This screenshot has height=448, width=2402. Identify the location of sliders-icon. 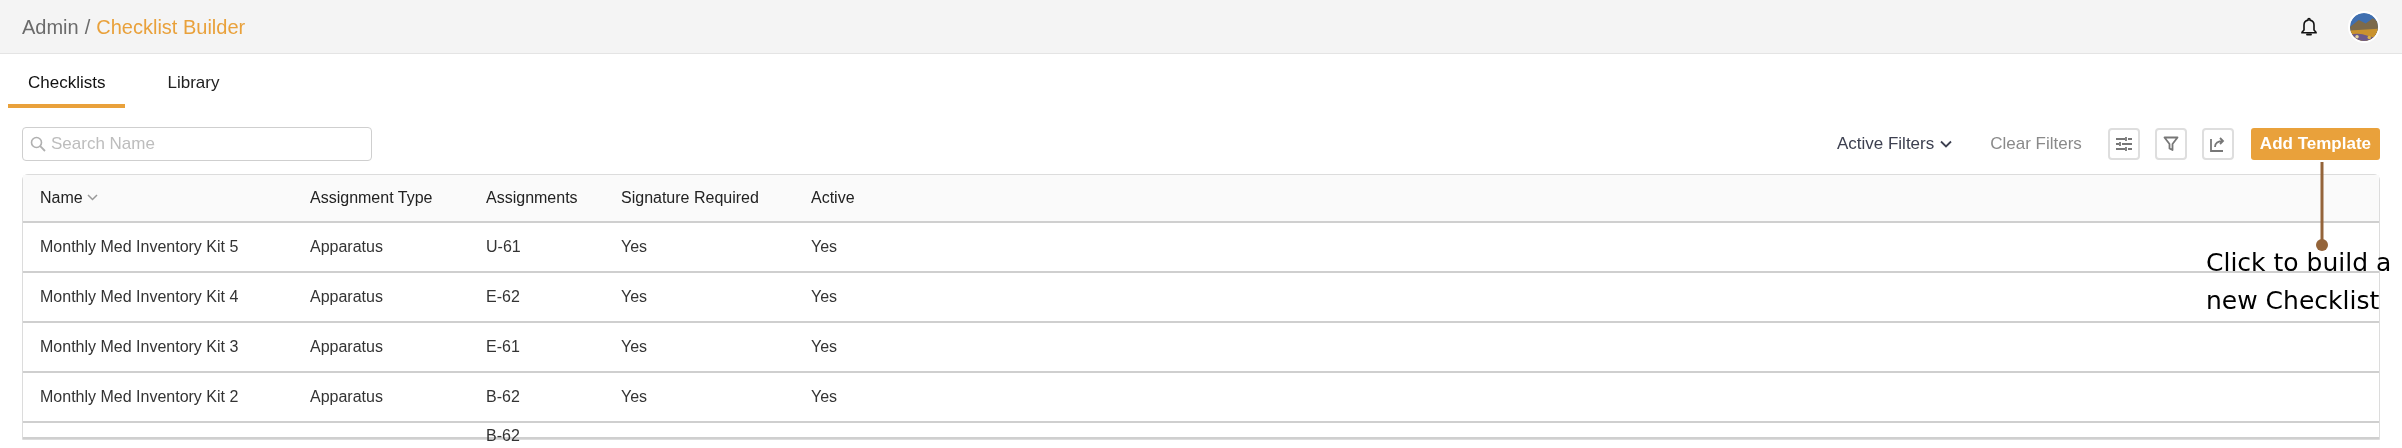
(2123, 143).